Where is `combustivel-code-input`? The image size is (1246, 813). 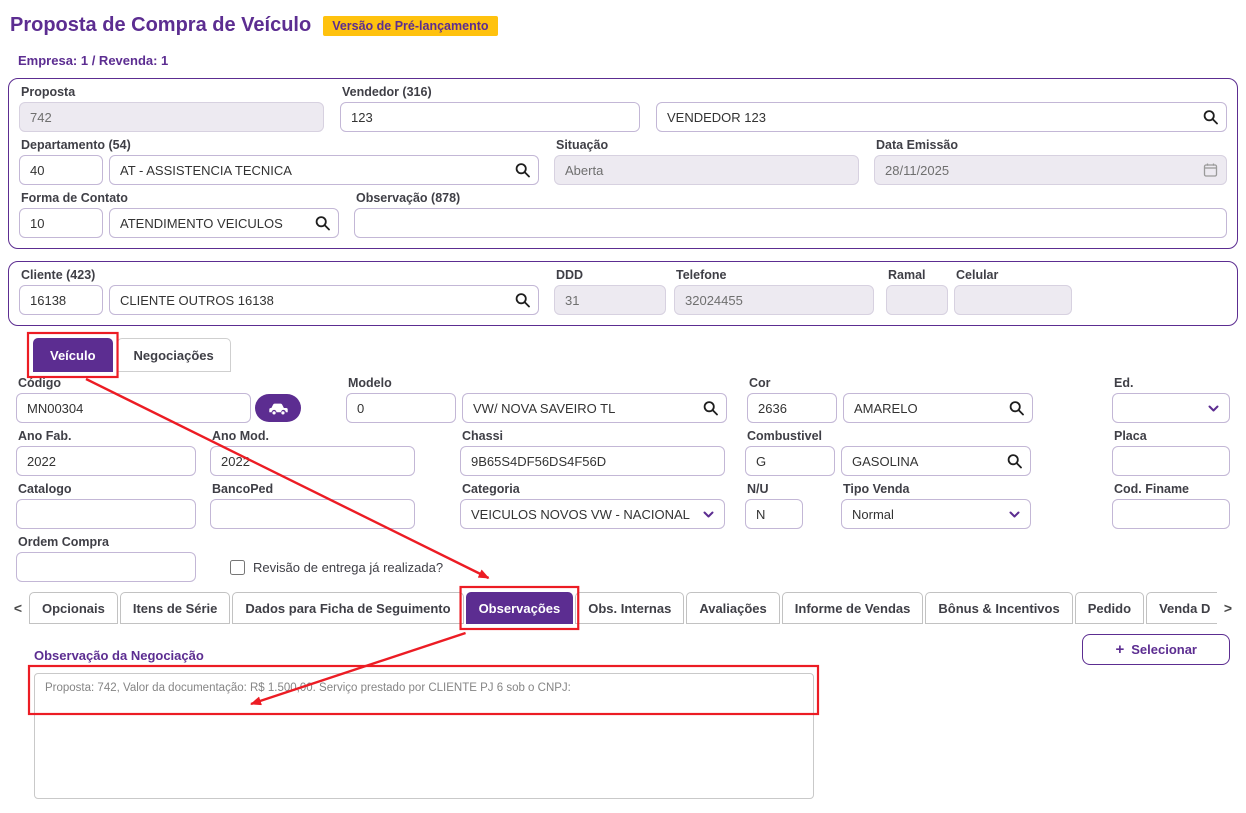
combustivel-code-input is located at coordinates (790, 461).